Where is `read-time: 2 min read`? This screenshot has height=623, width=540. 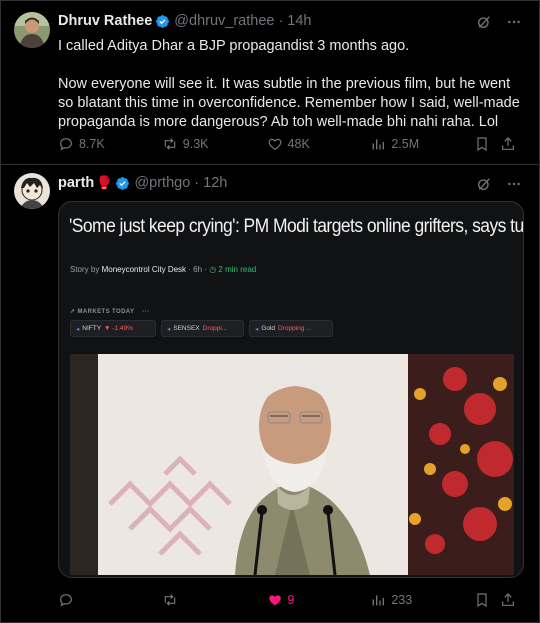
read-time: 2 min read is located at coordinates (237, 269).